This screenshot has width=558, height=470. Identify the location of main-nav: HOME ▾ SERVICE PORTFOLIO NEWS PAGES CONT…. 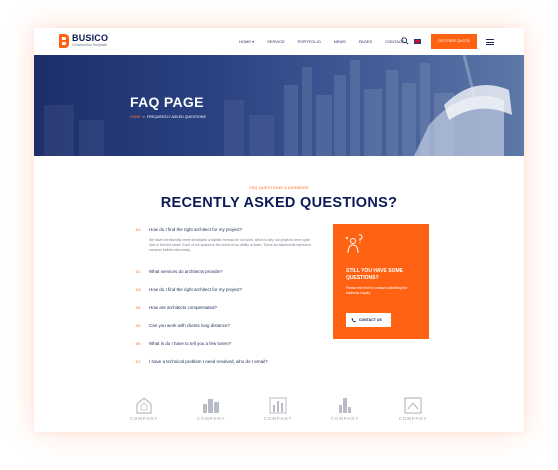
(328, 41).